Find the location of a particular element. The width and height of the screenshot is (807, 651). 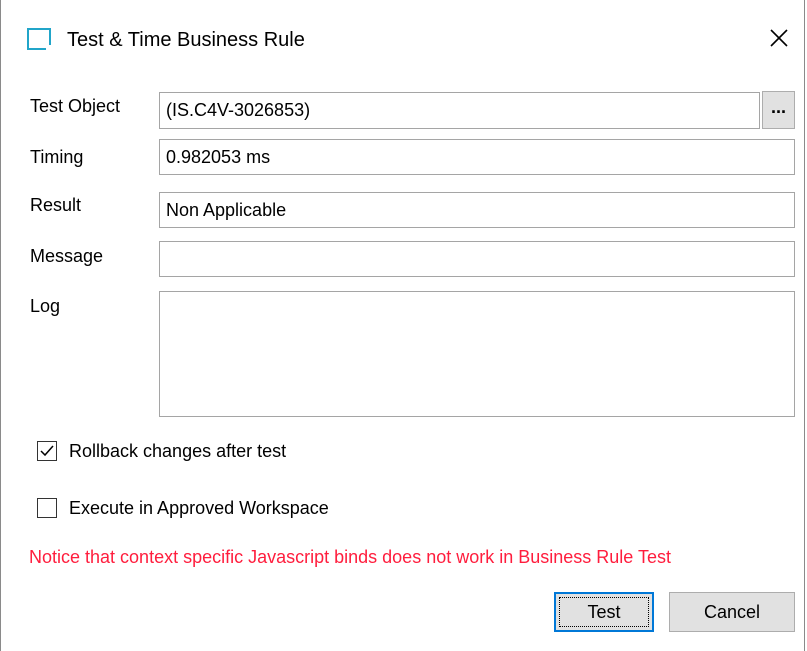

app-icon is located at coordinates (39, 39).